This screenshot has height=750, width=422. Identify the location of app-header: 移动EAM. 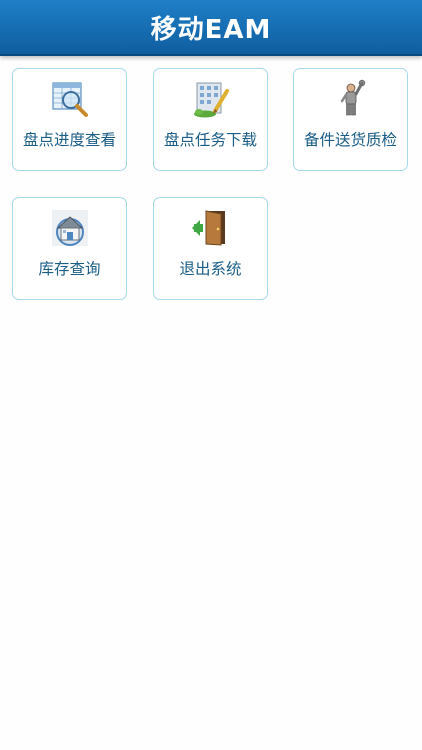
(211, 28).